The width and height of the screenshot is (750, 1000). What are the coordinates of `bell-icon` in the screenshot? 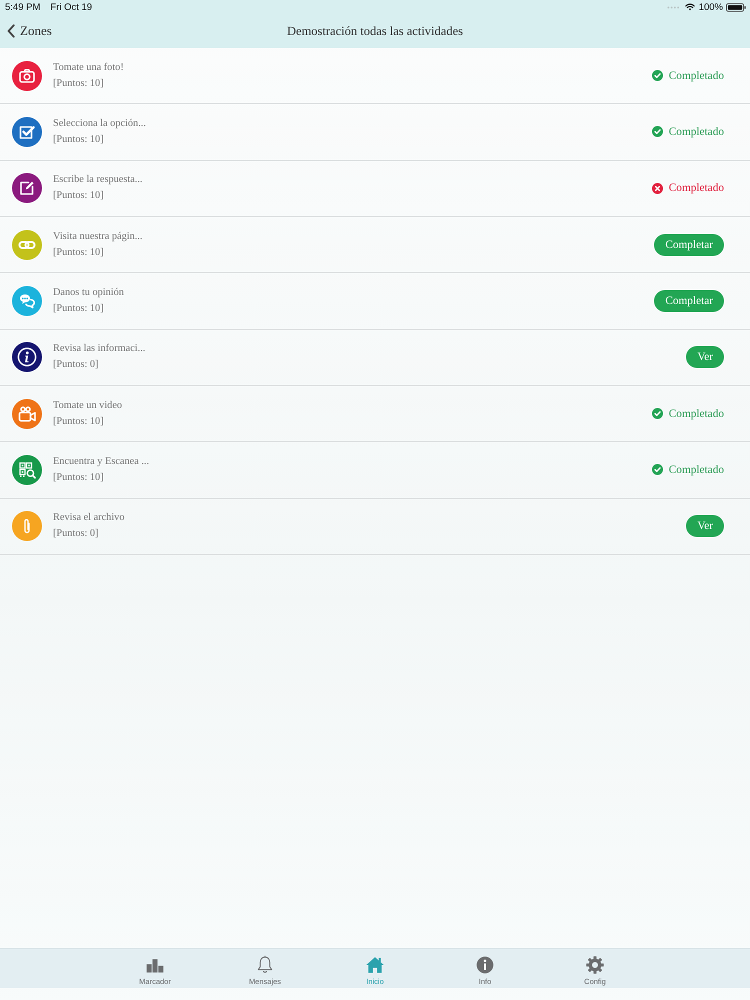 It's located at (265, 965).